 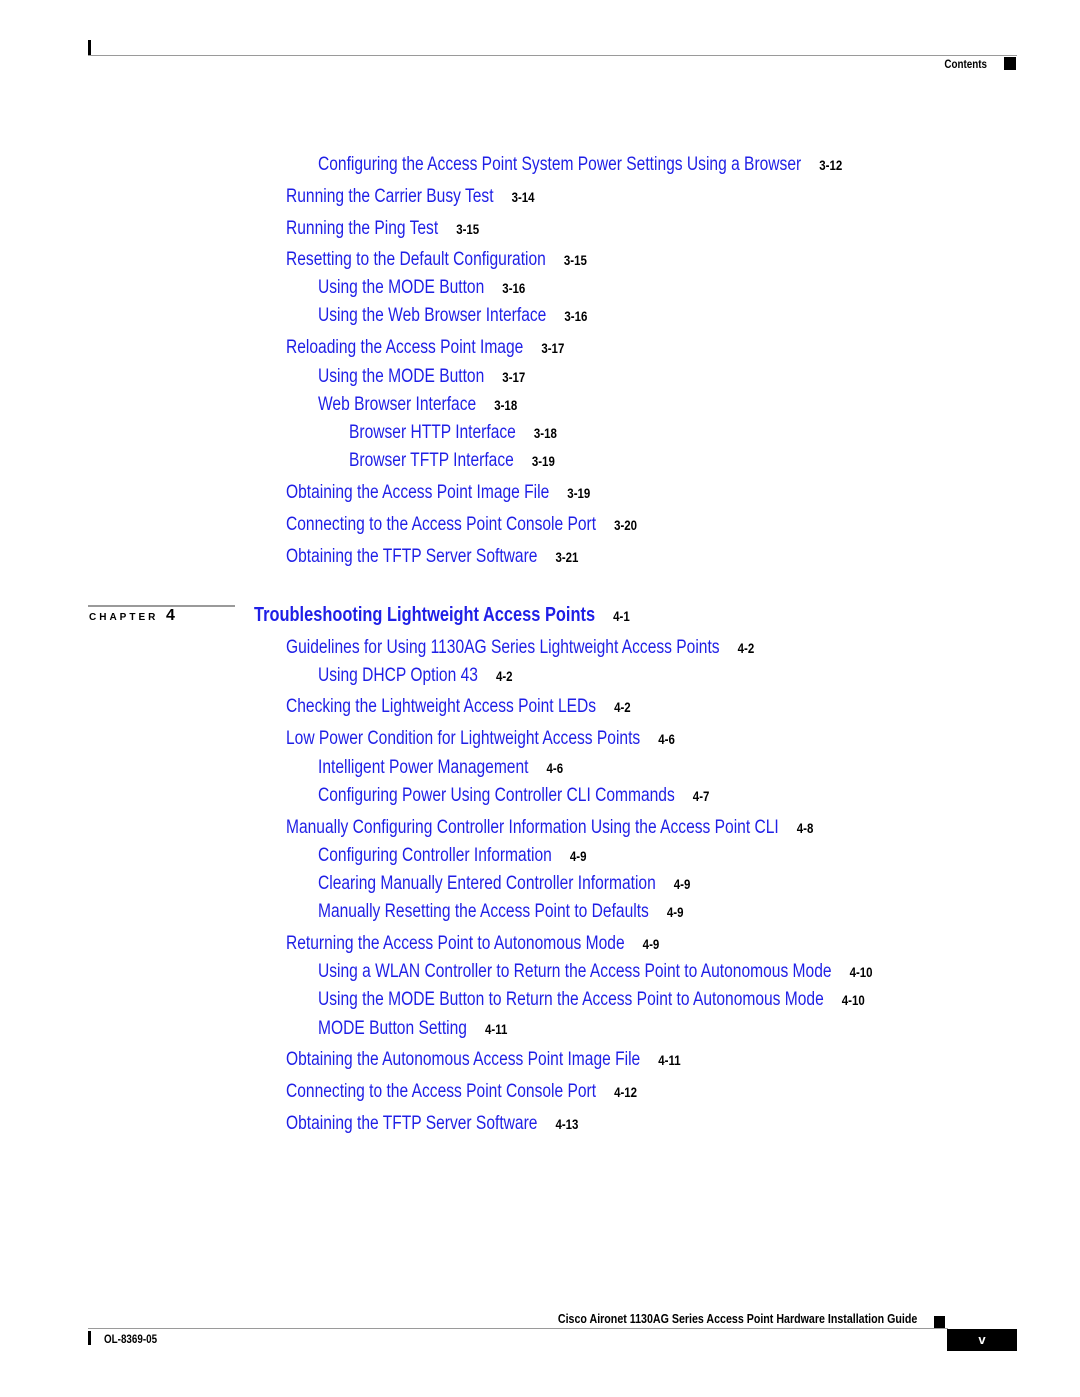 I want to click on toc-entry-link: Using the MODE Button 3-17, so click(x=421, y=377).